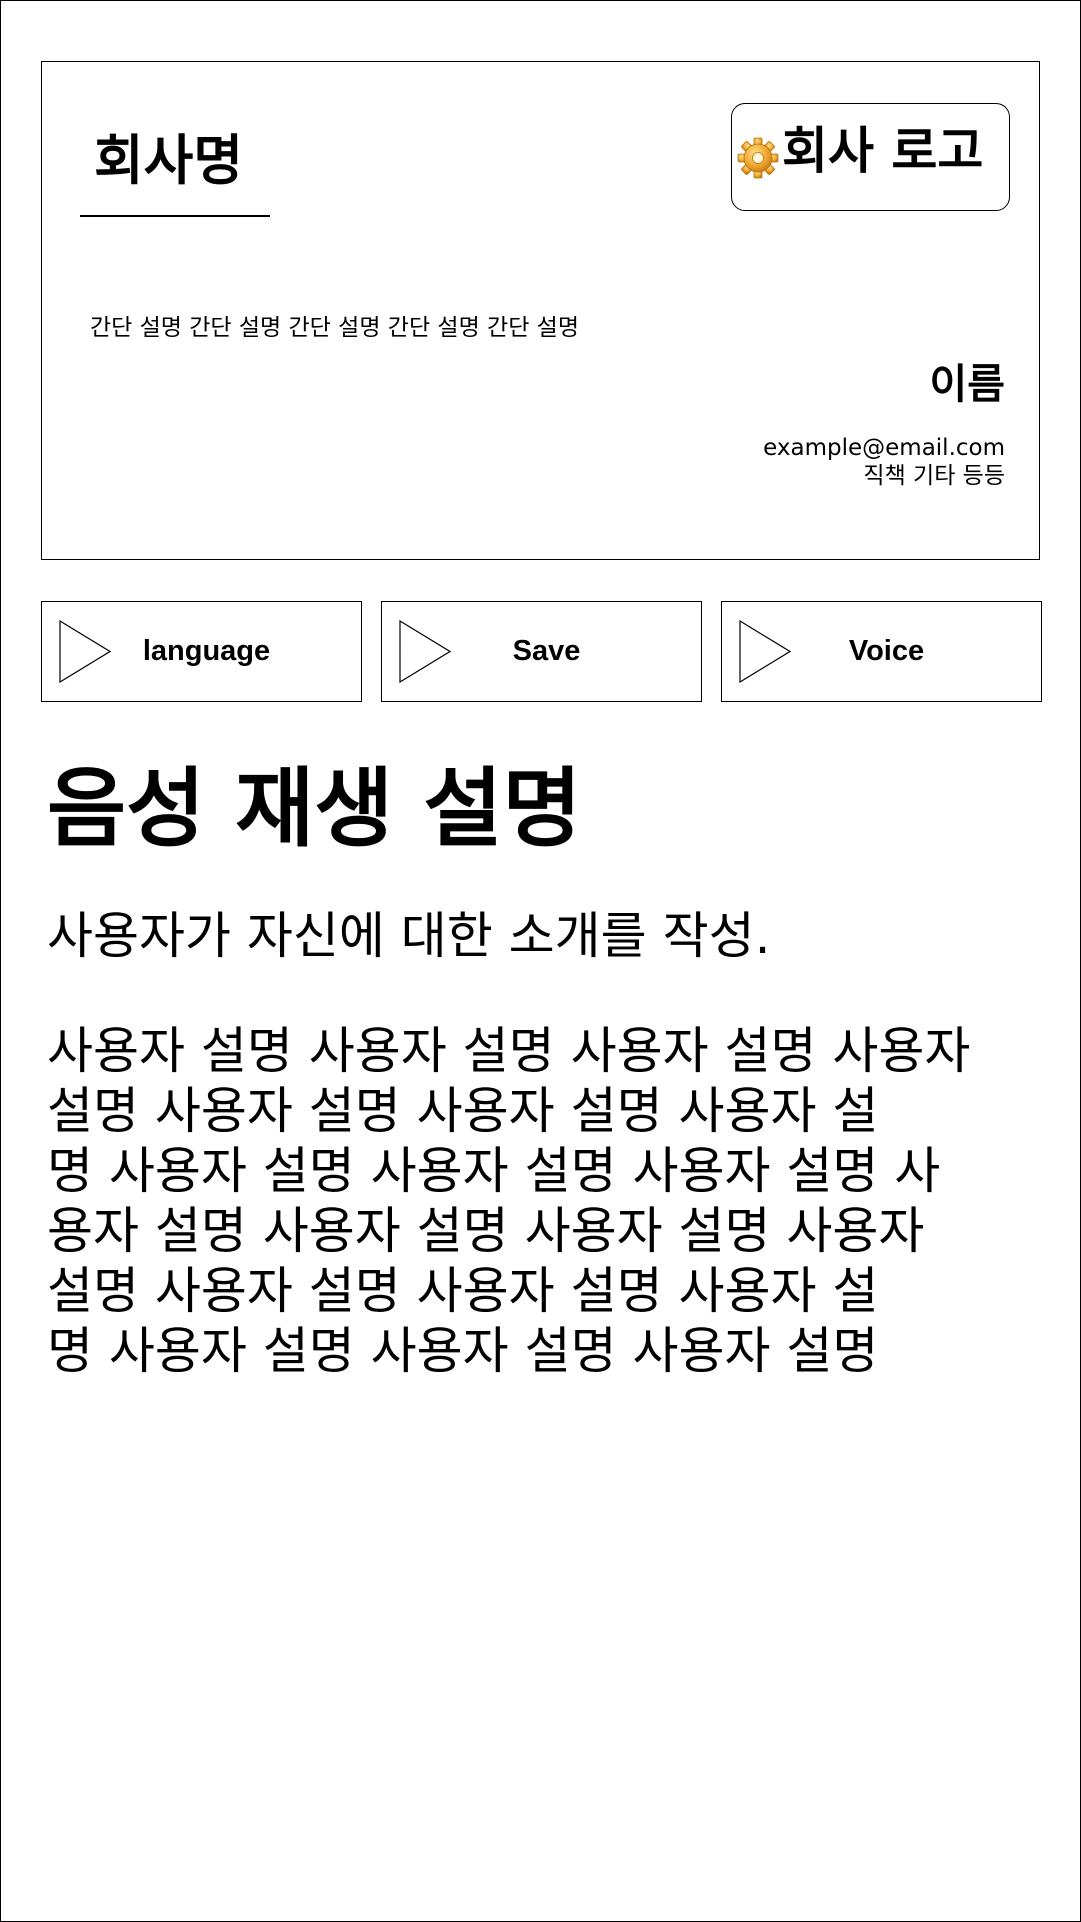 The height and width of the screenshot is (1922, 1081). What do you see at coordinates (314, 809) in the screenshot?
I see `section-title: 음성 재생 설명` at bounding box center [314, 809].